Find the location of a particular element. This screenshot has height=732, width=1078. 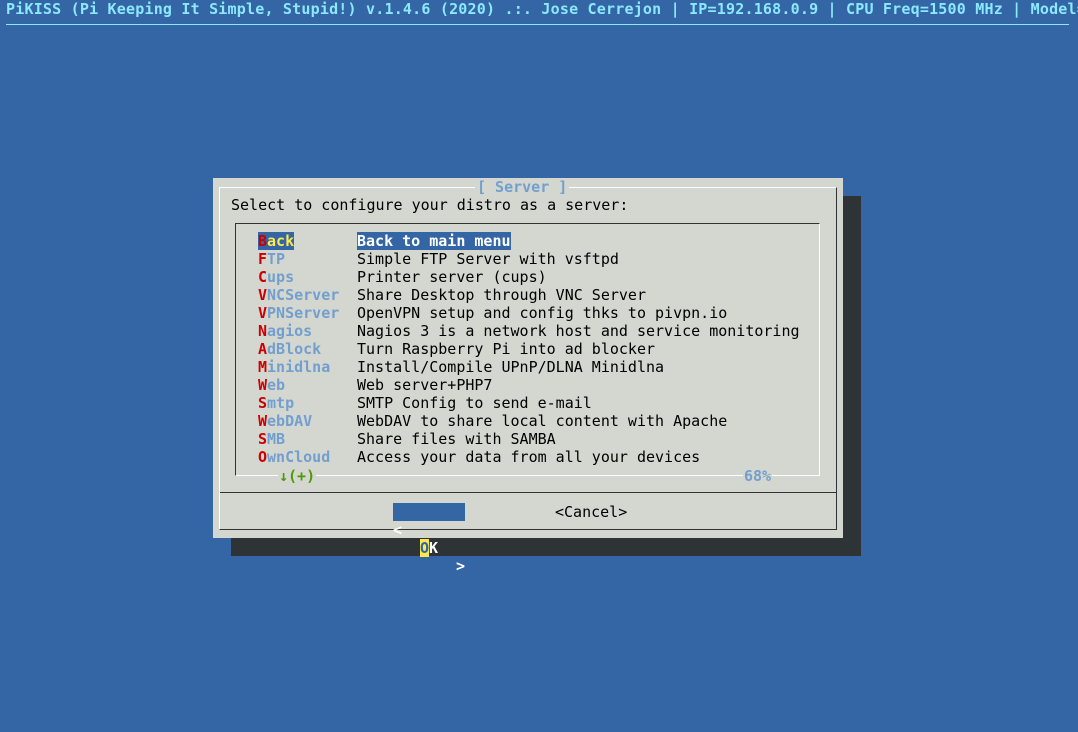

menu-item-cups: Cups Printer server (cups) is located at coordinates (538, 277).